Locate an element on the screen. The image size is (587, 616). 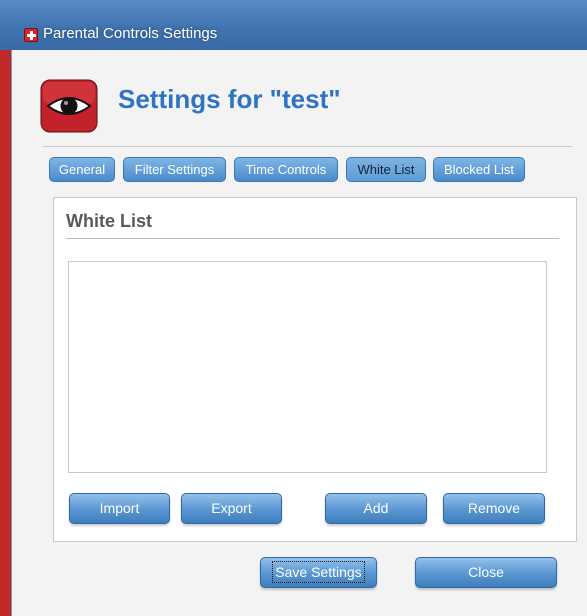
save-settings-button: Save Settings is located at coordinates (318, 572).